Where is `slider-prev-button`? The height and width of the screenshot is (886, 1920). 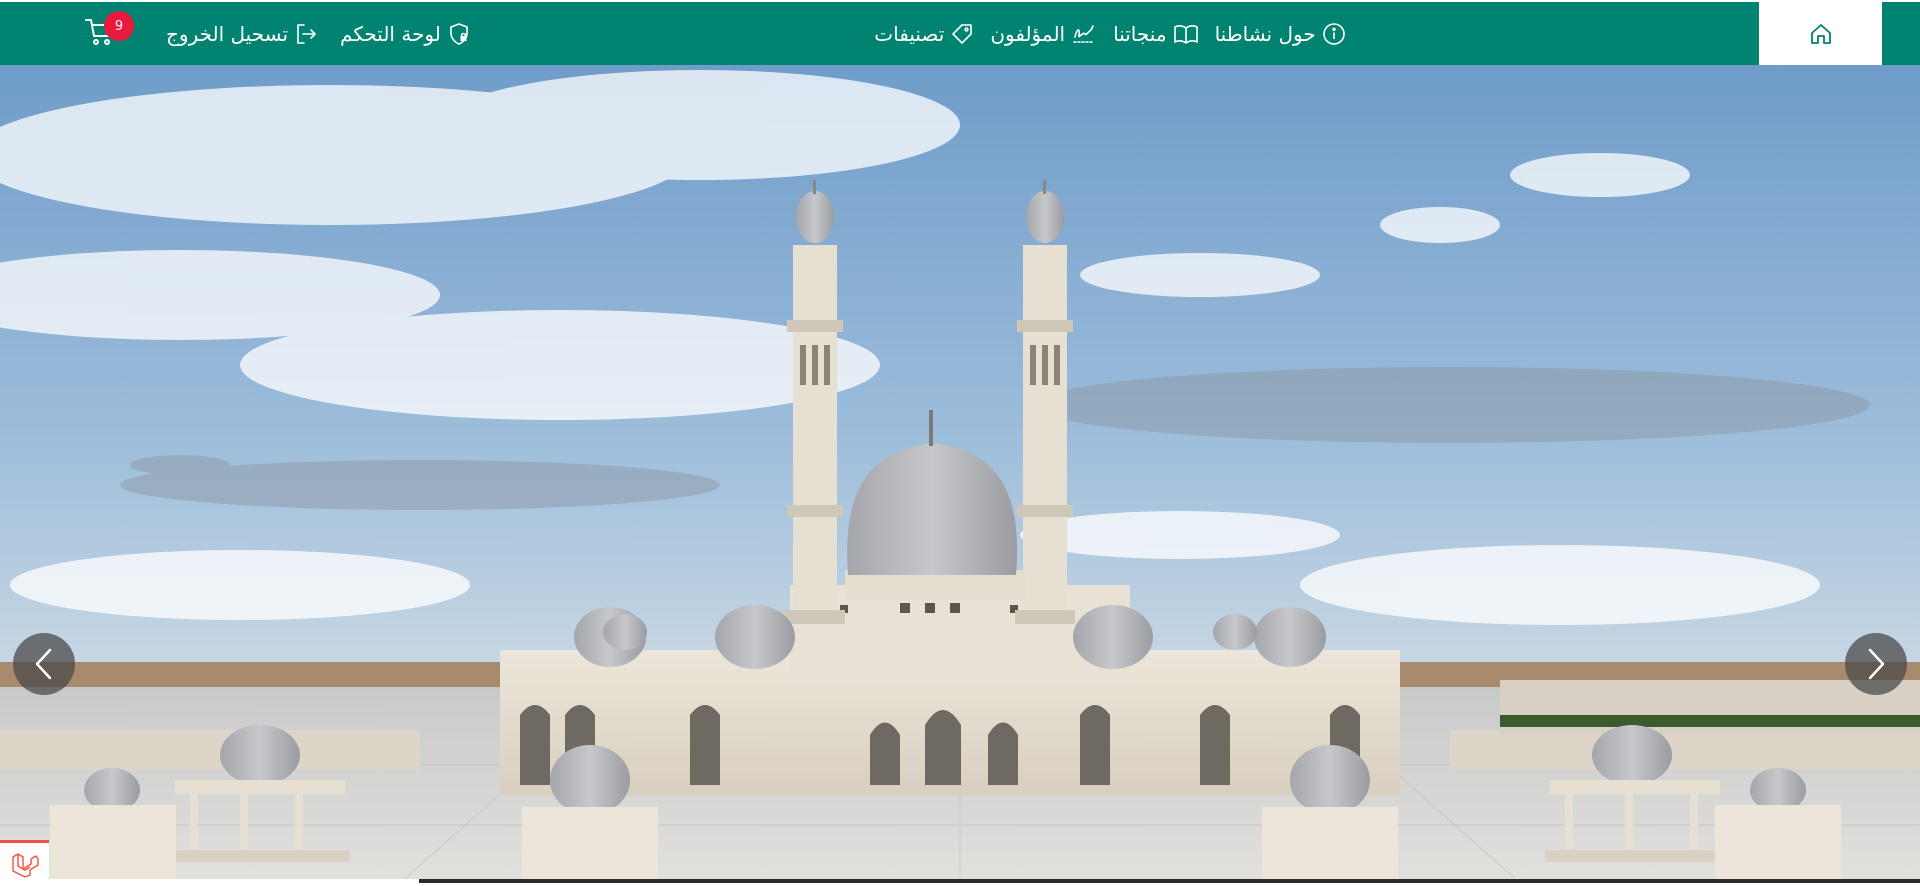 slider-prev-button is located at coordinates (44, 664).